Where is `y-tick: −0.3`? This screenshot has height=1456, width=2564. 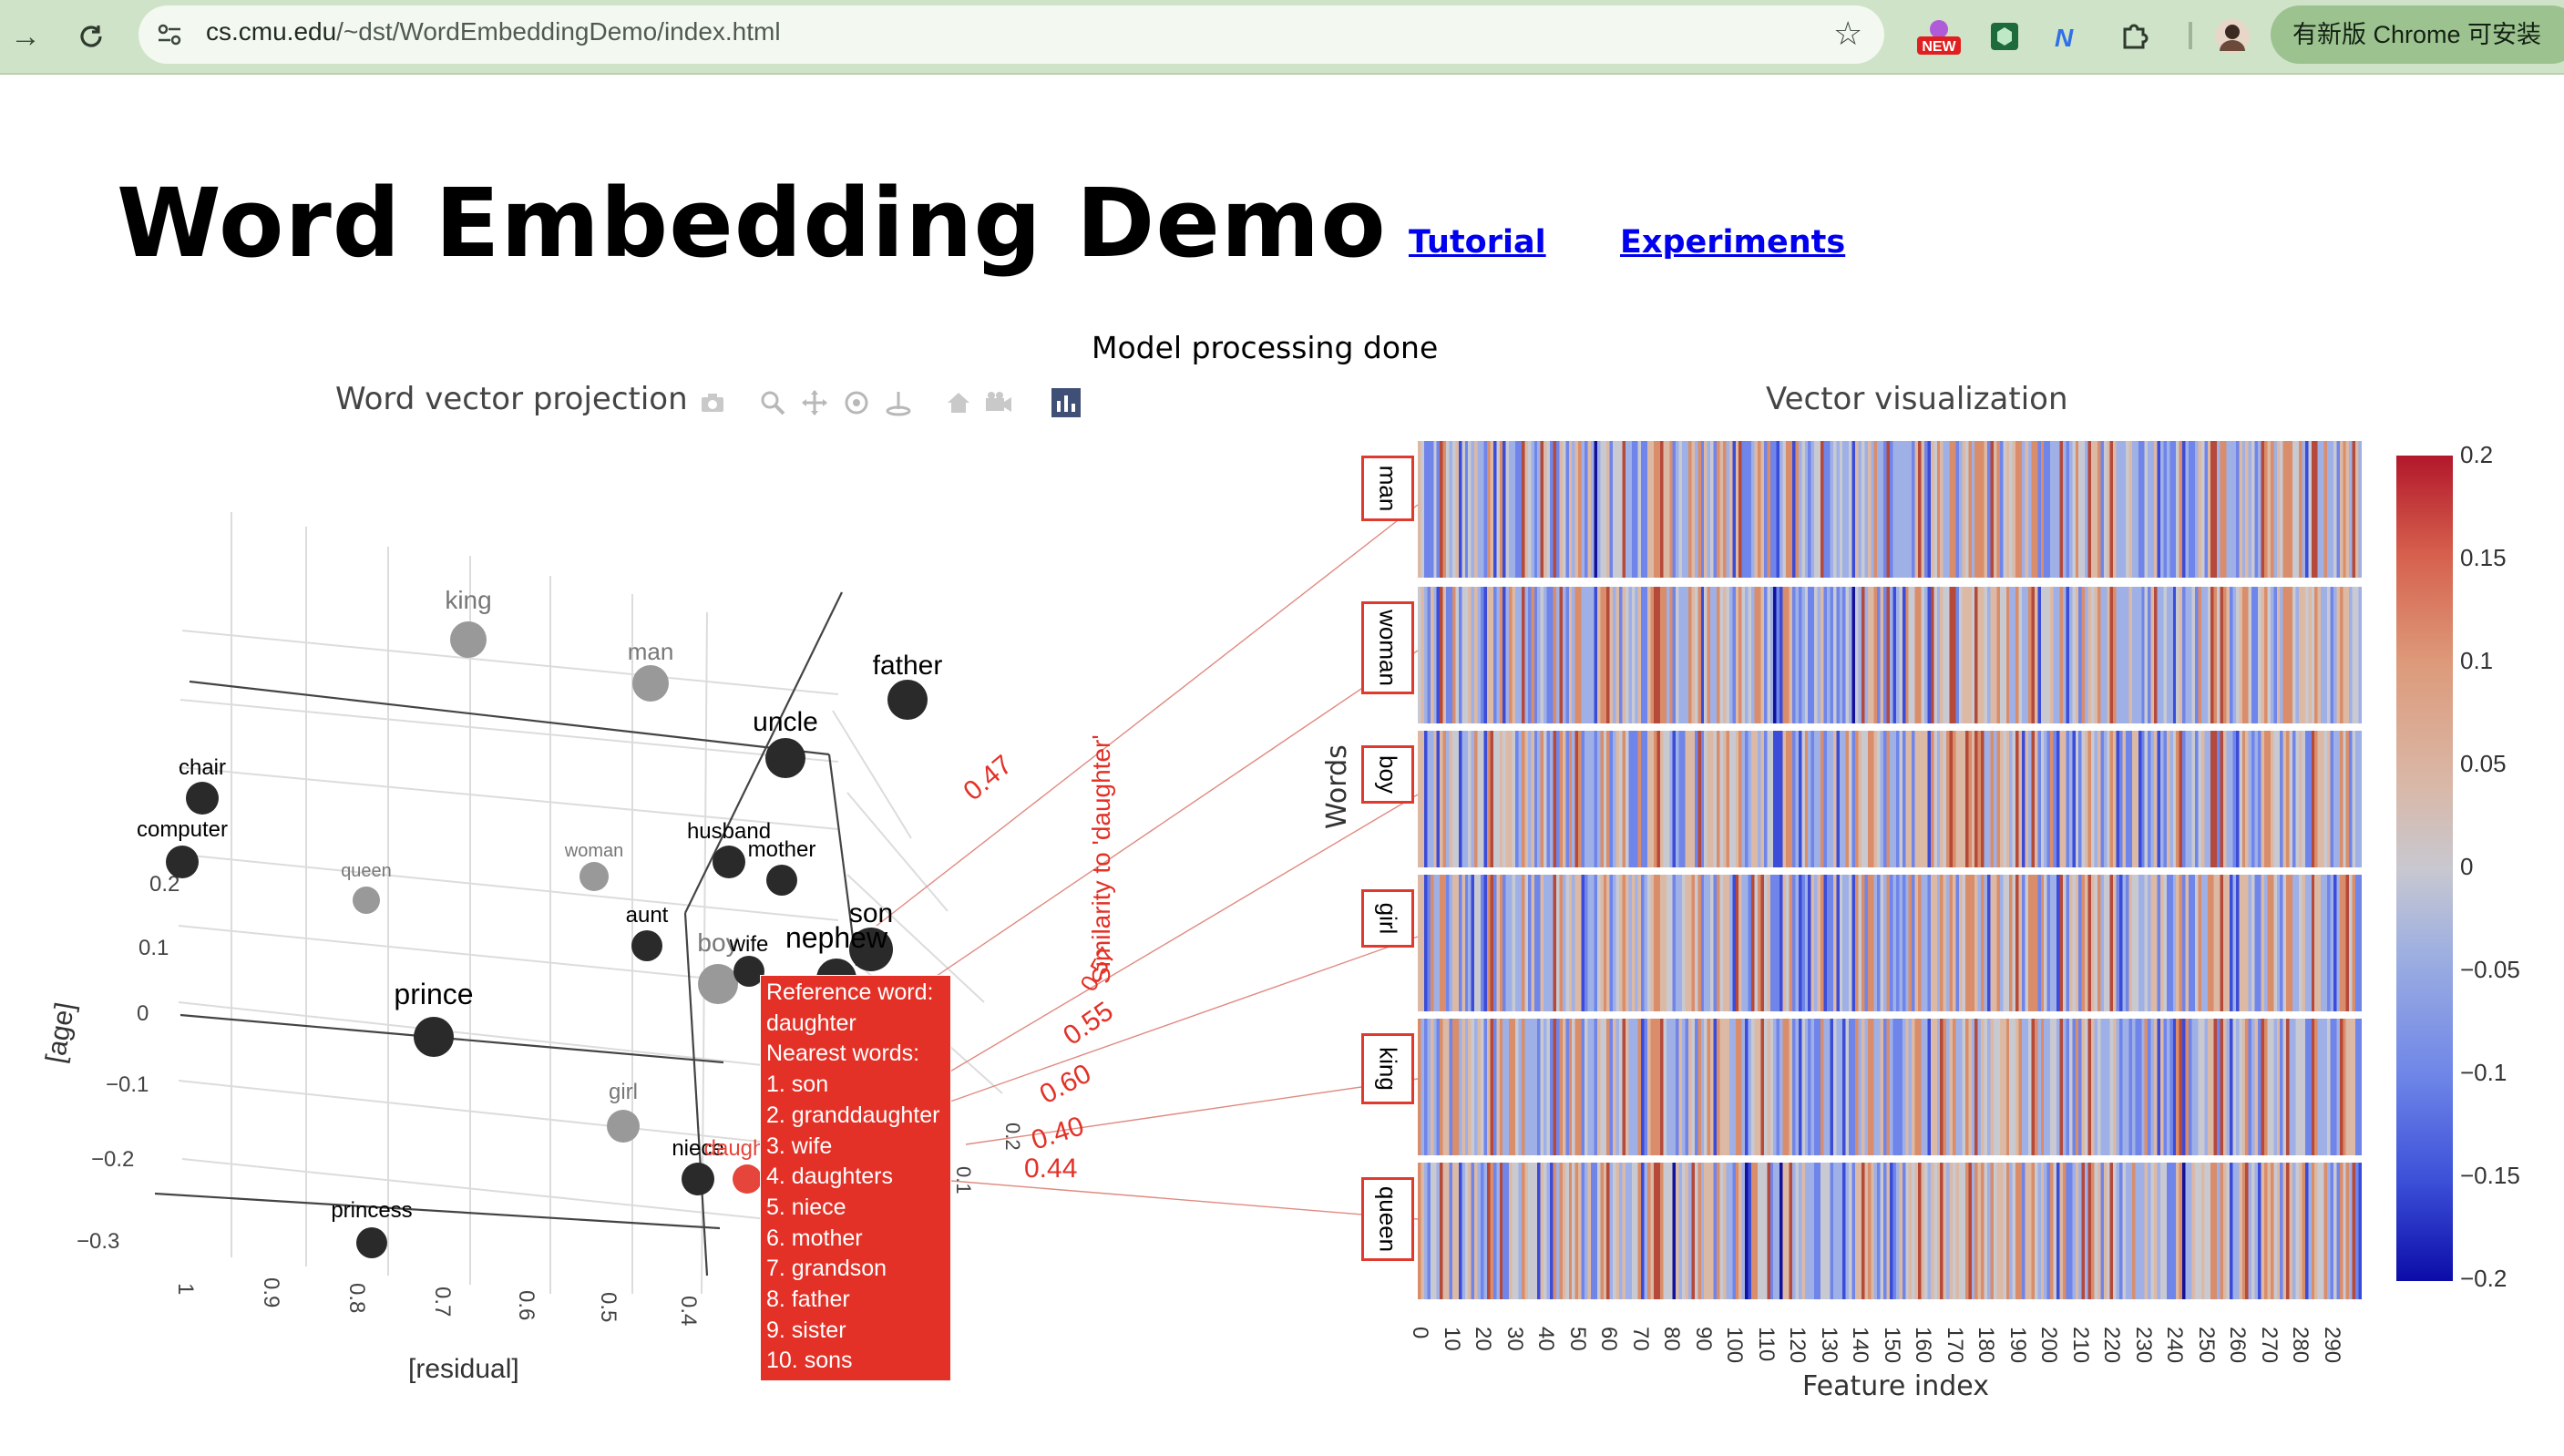
y-tick: −0.3 is located at coordinates (98, 1242).